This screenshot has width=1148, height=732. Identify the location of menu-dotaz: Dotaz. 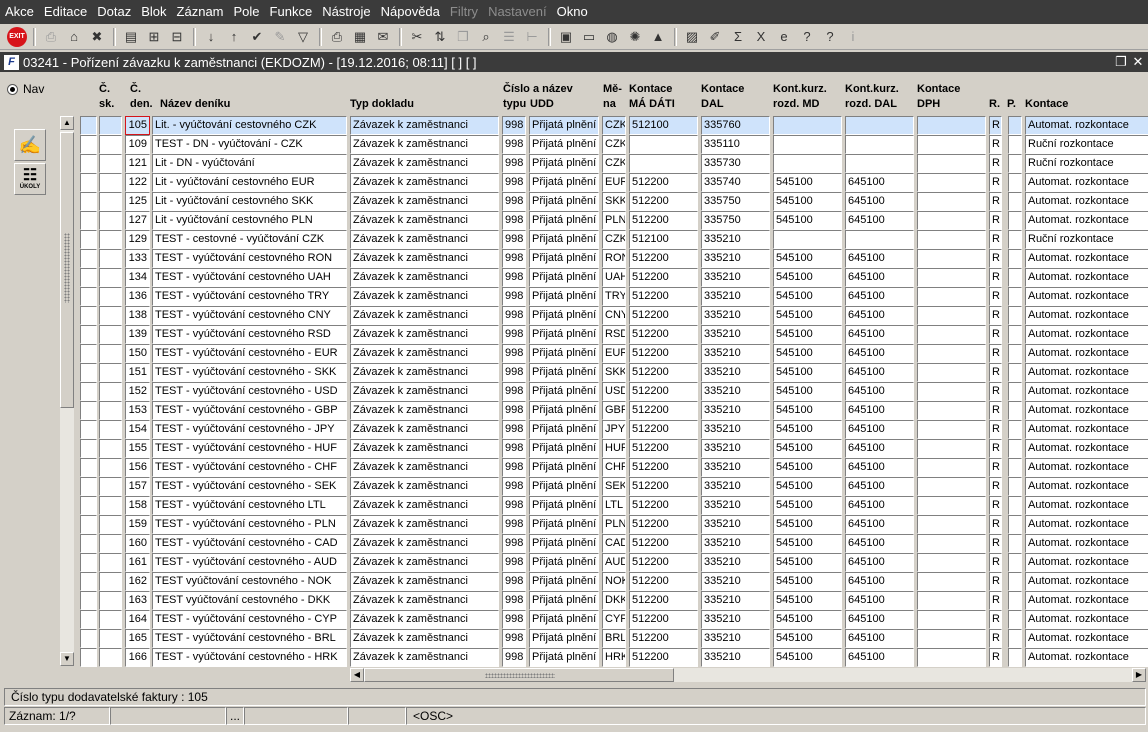
(114, 12).